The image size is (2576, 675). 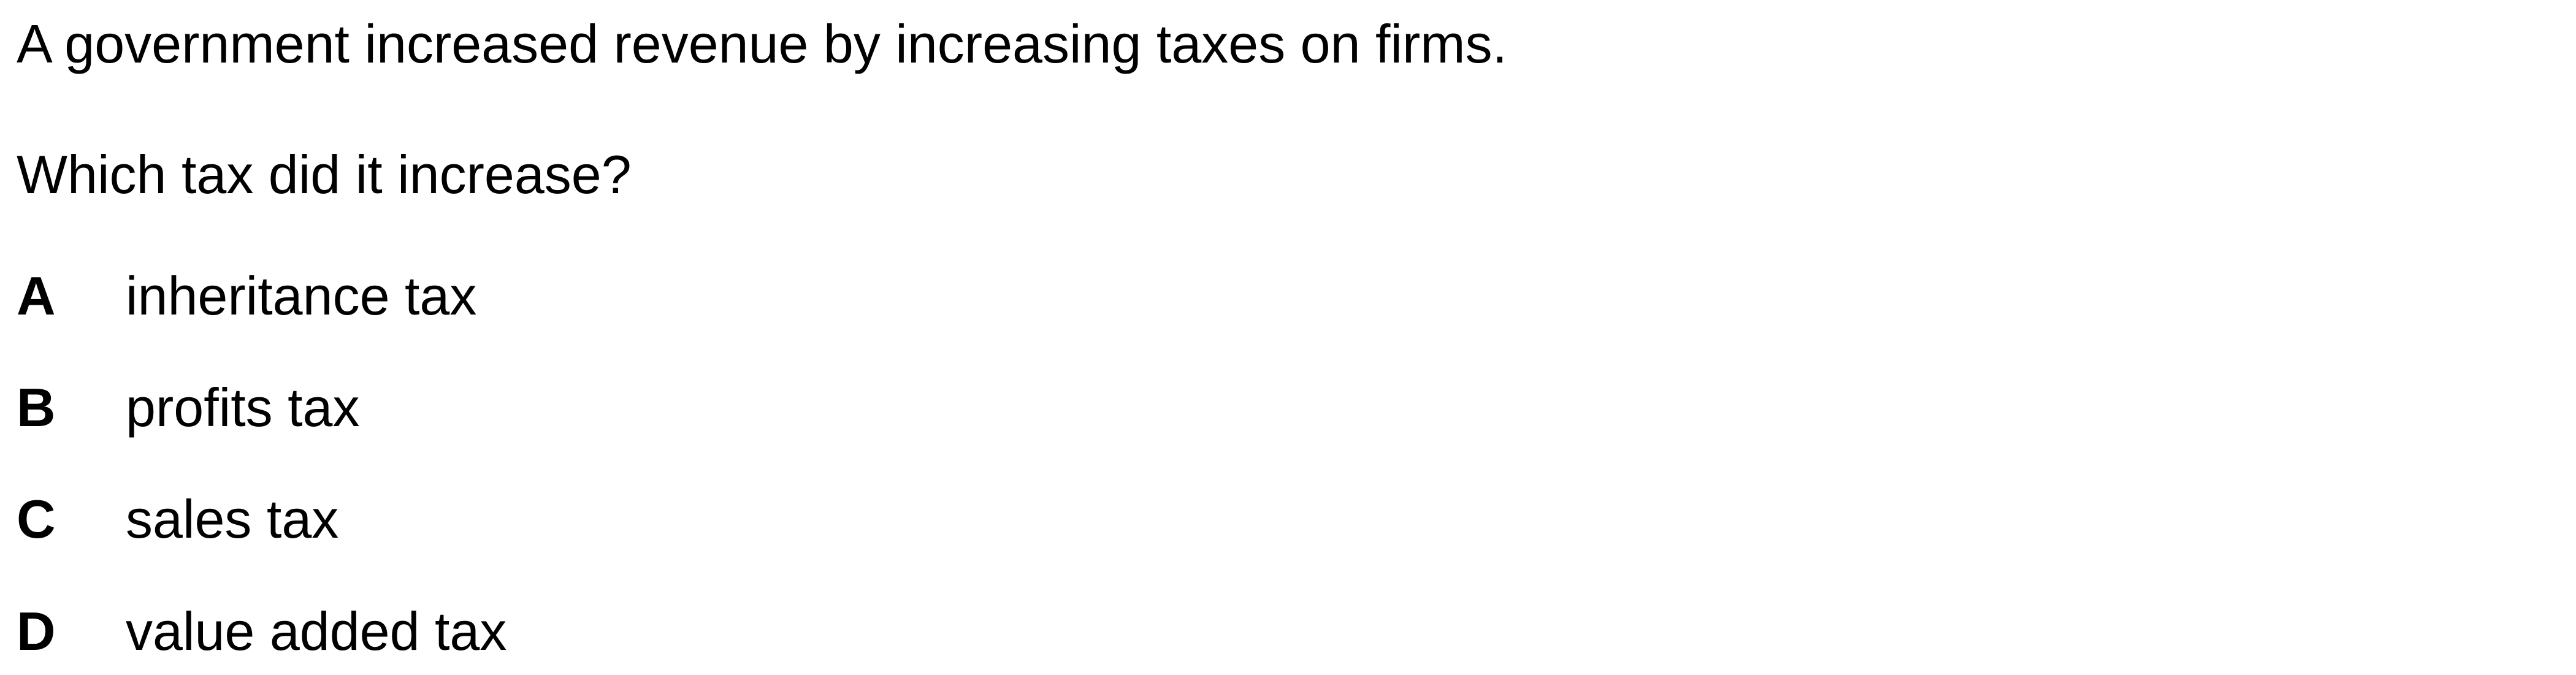 What do you see at coordinates (36, 519) in the screenshot?
I see `option-letter: C` at bounding box center [36, 519].